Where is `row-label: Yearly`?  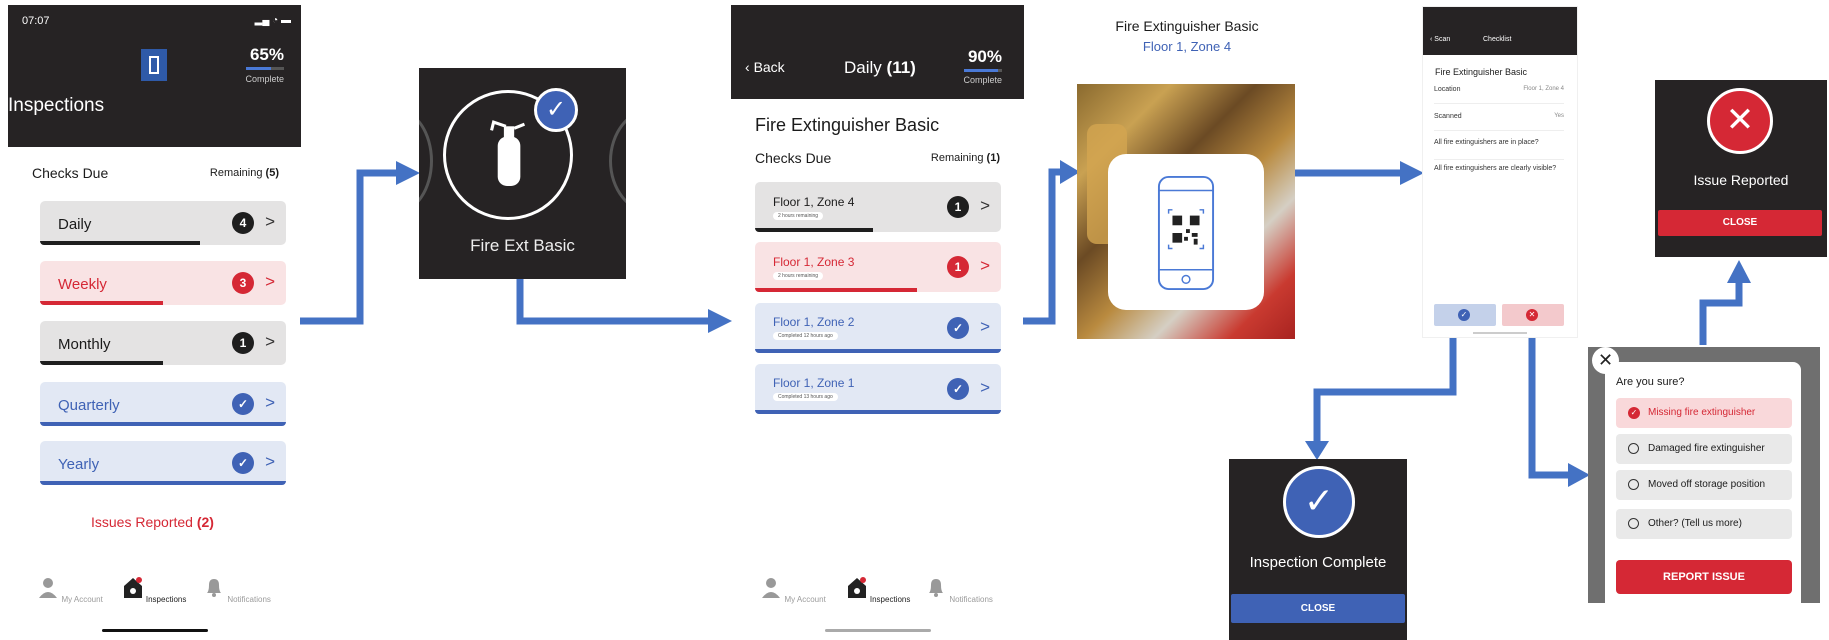
row-label: Yearly is located at coordinates (79, 464).